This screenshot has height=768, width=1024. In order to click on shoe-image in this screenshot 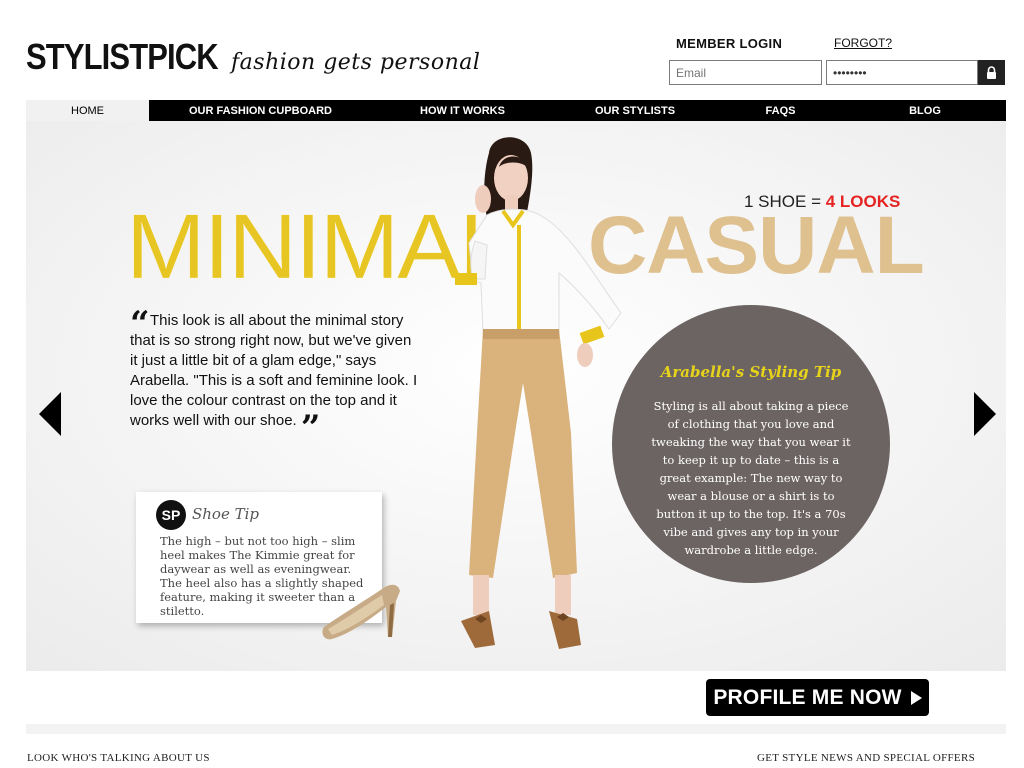, I will do `click(365, 610)`.